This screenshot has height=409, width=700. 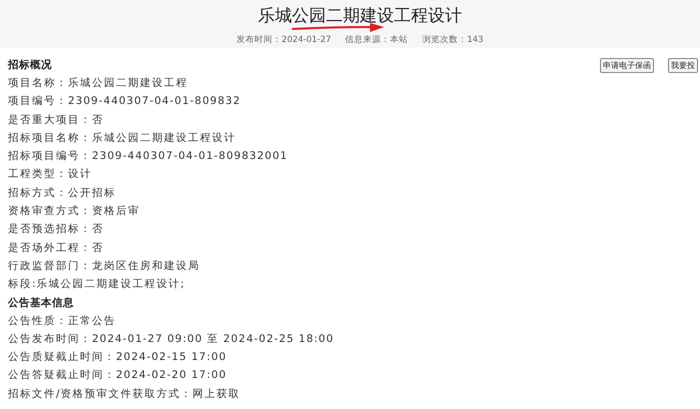 What do you see at coordinates (453, 40) in the screenshot?
I see `meta-info: 浏览次数：143` at bounding box center [453, 40].